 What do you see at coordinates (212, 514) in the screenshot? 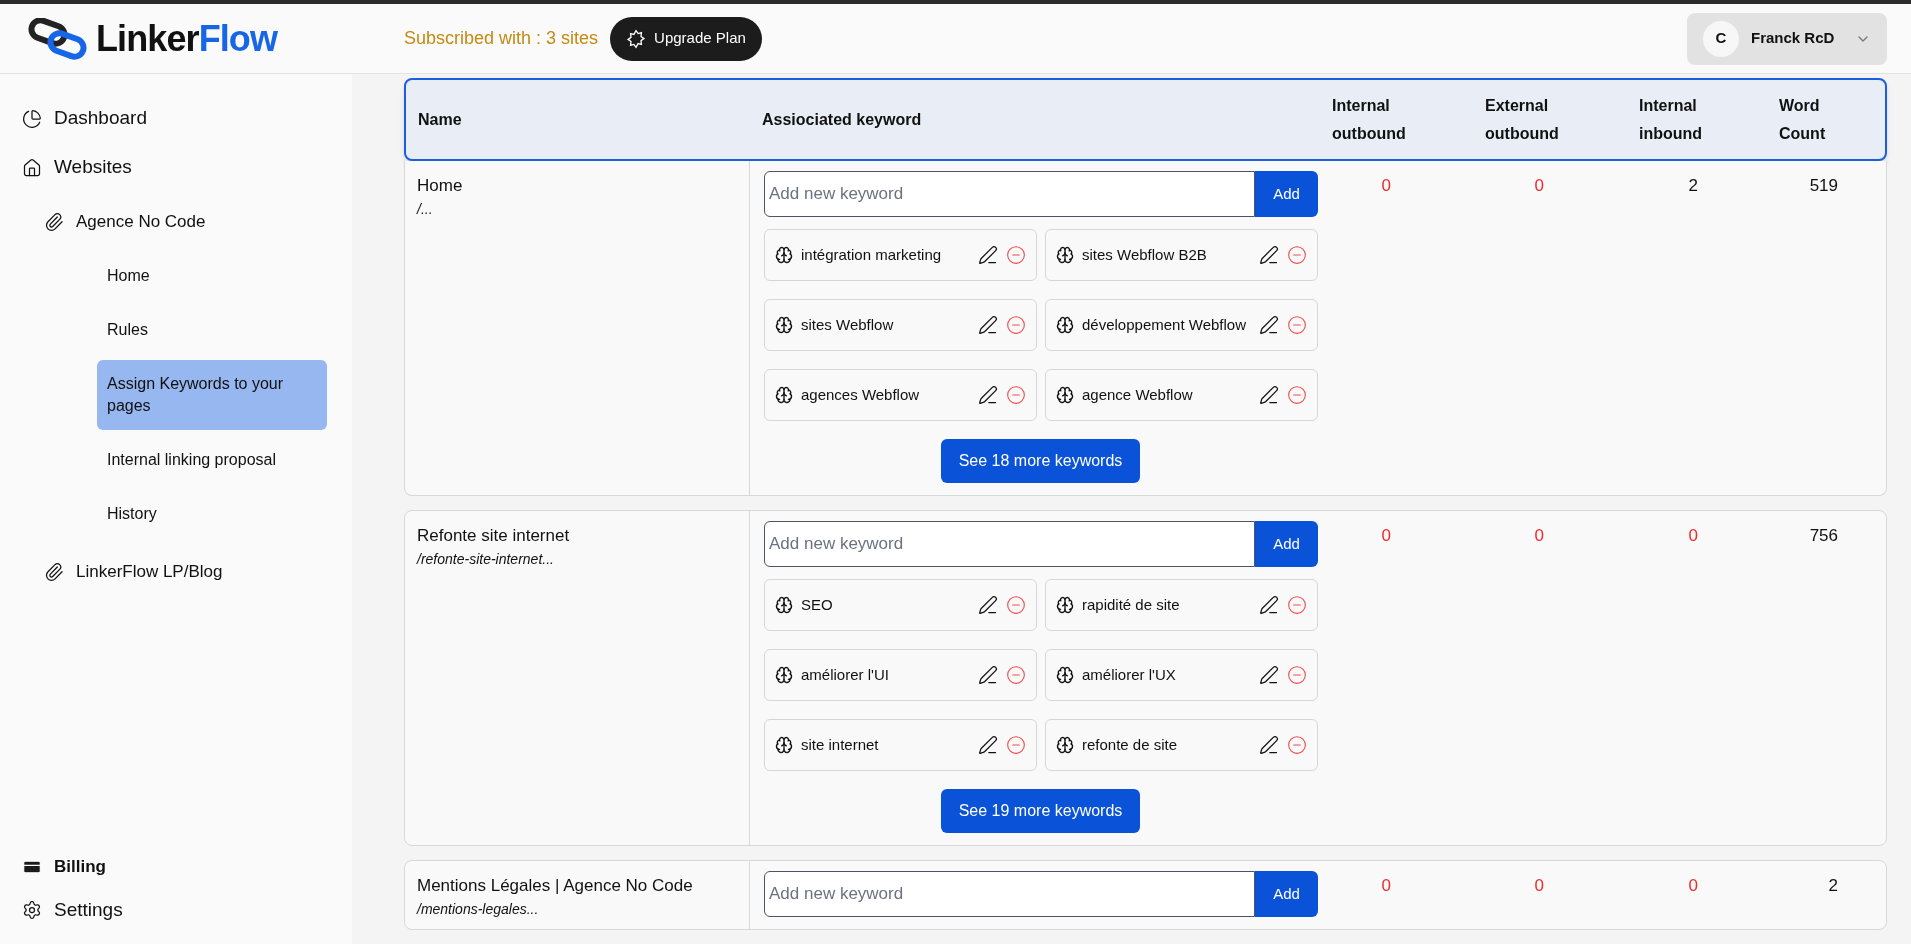
I see `page-link: History` at bounding box center [212, 514].